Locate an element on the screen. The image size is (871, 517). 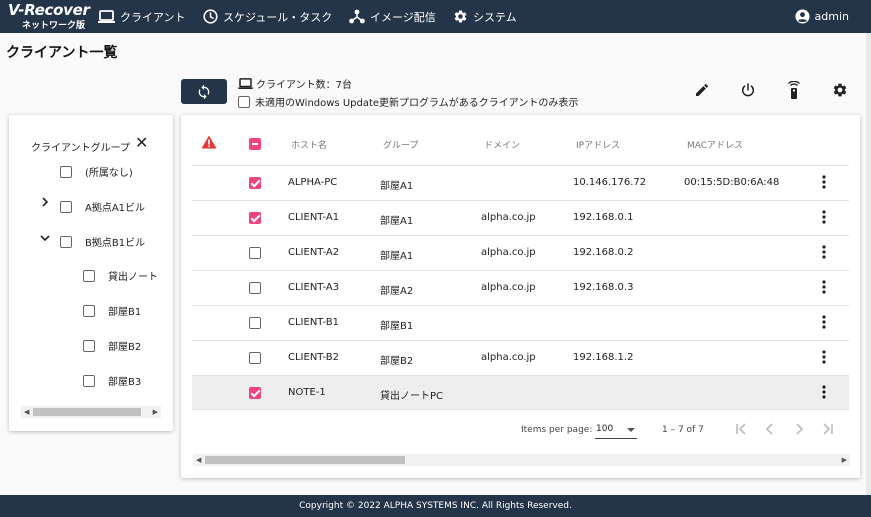
chevron-left-icon is located at coordinates (769, 429).